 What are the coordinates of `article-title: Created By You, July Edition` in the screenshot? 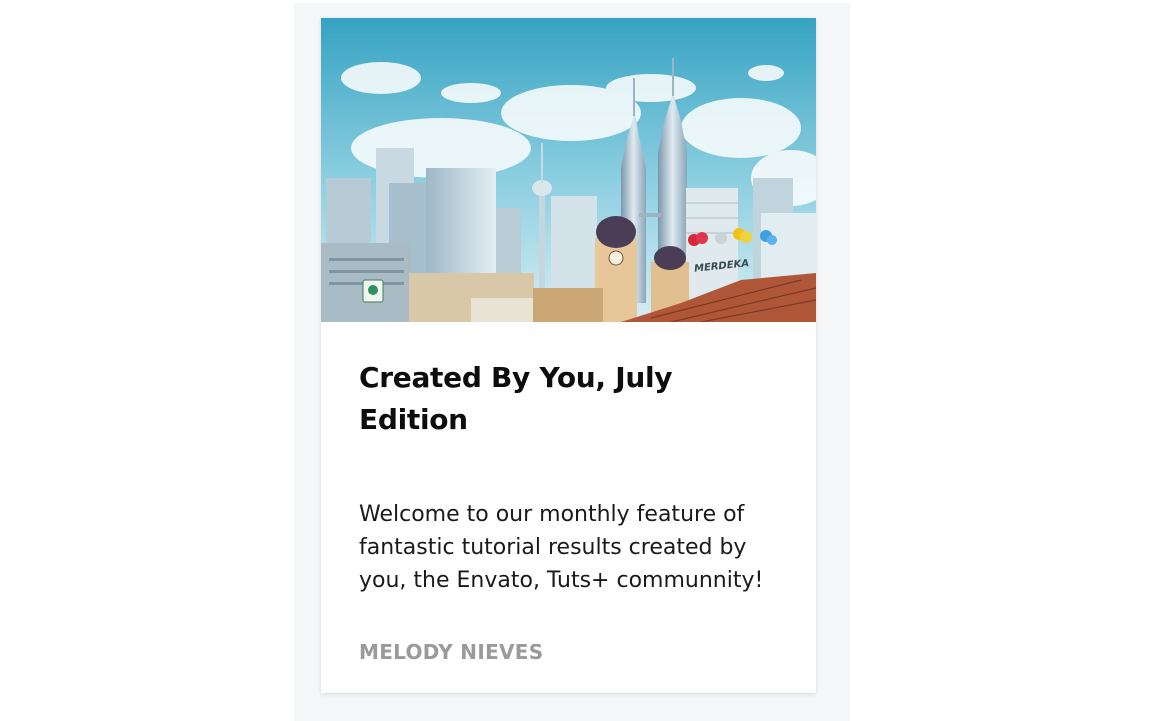 It's located at (524, 399).